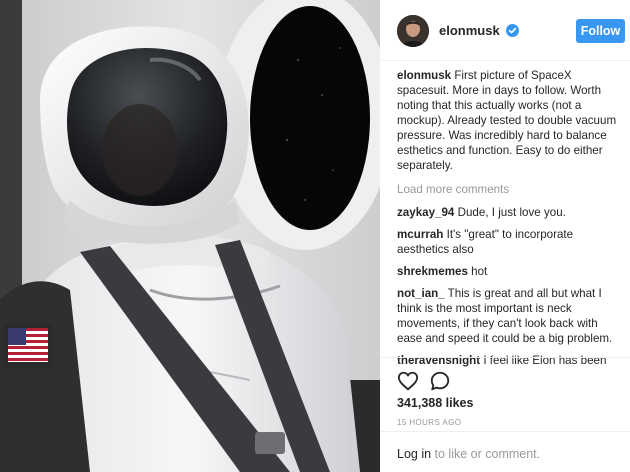  I want to click on comment-username: zaykay_94, so click(425, 212).